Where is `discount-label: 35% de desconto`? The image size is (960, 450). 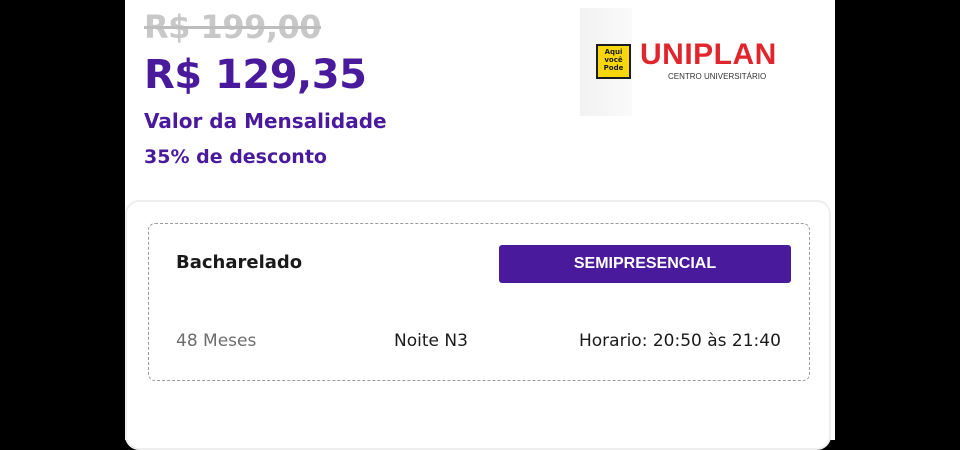 discount-label: 35% de desconto is located at coordinates (235, 157).